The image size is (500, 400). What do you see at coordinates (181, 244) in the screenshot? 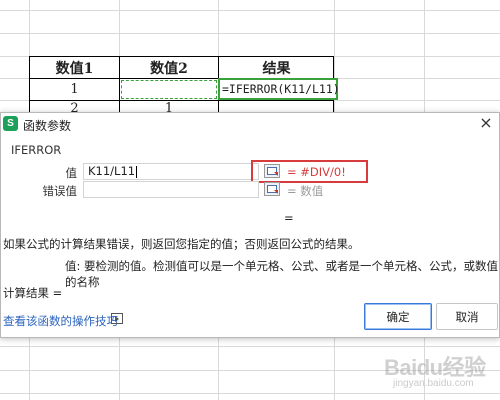
I see `function-description: 如果公式的计算结果错误，则返回您指定的值；否则返回公式的结果。` at bounding box center [181, 244].